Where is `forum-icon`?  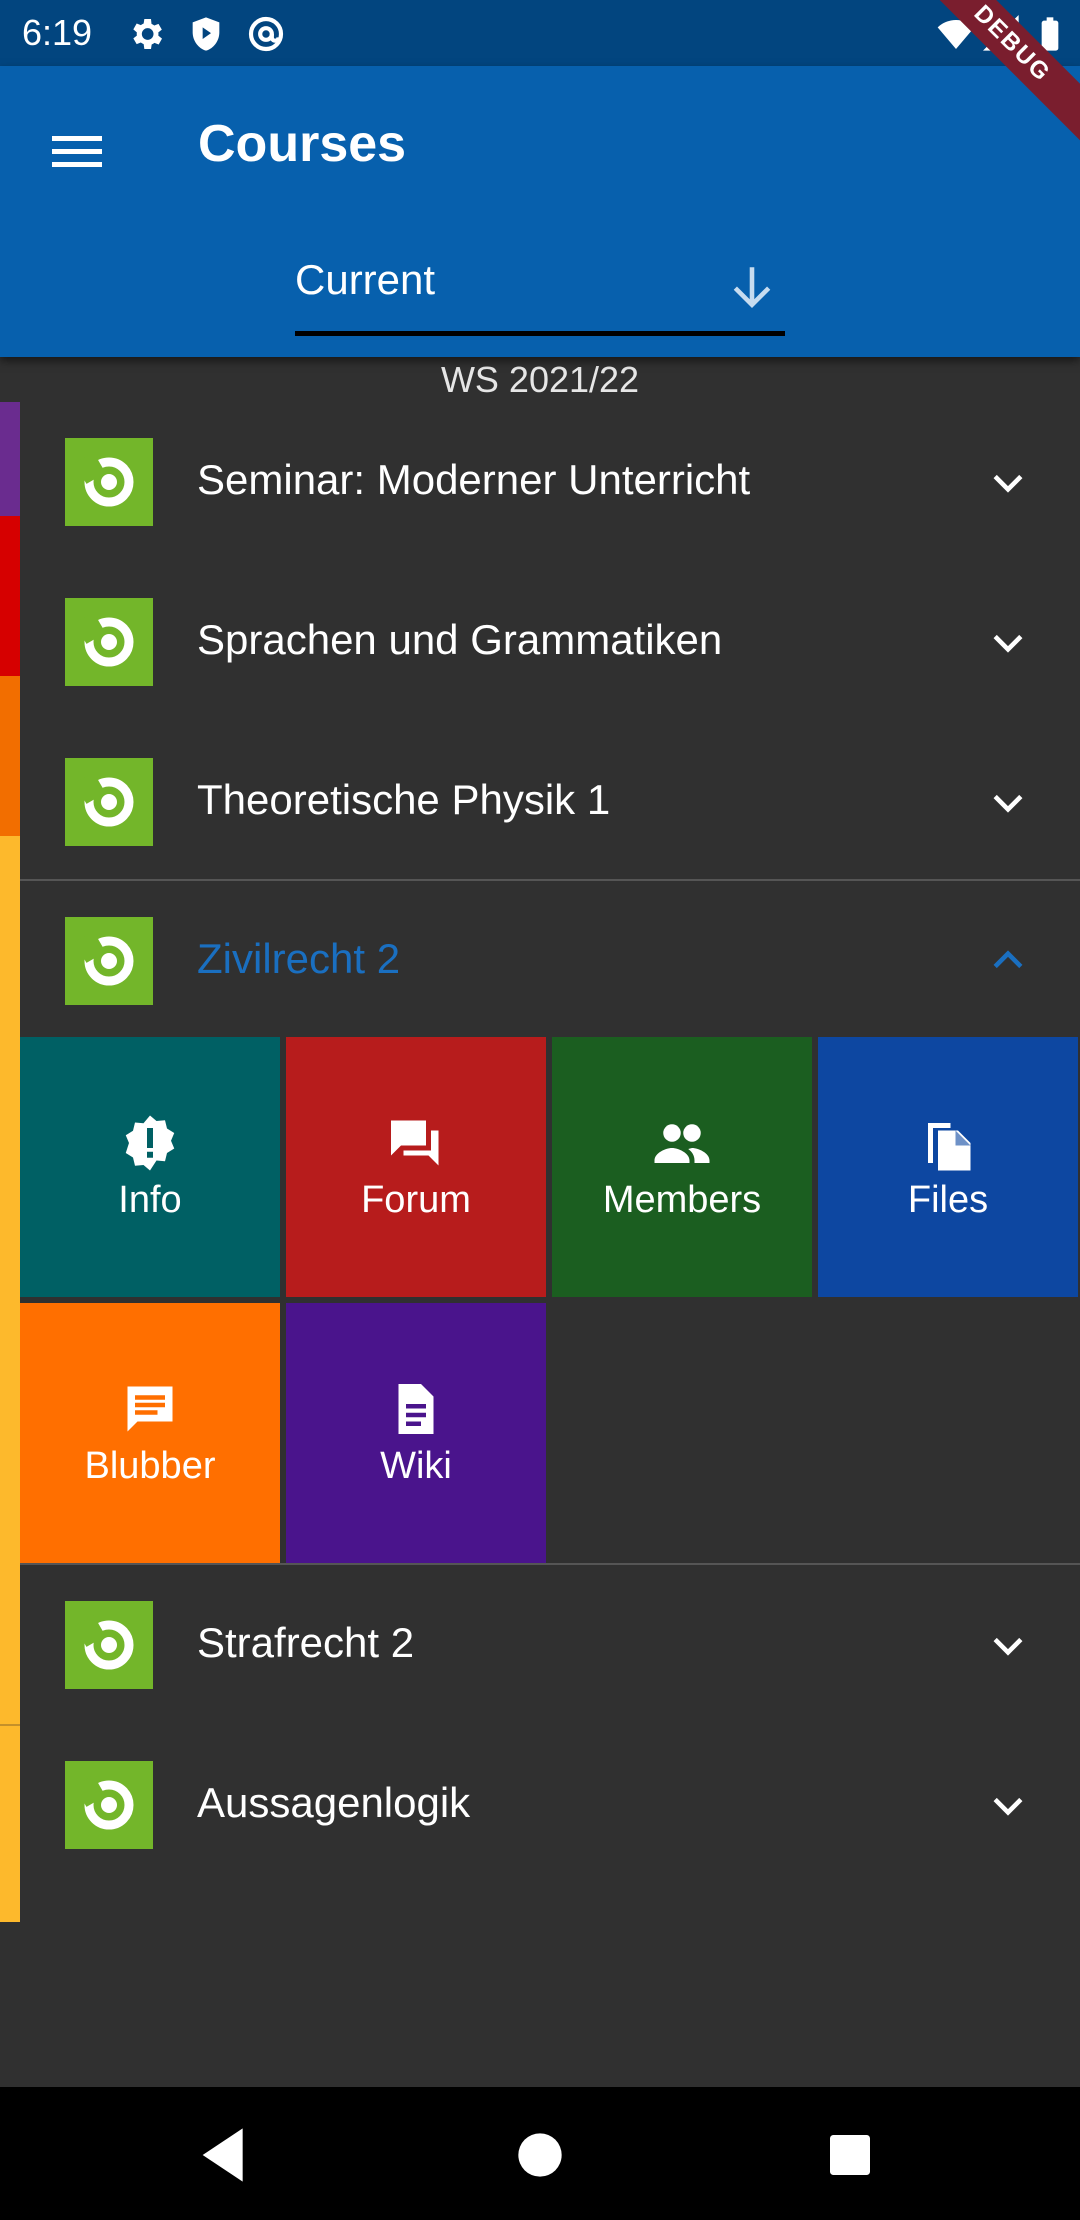 forum-icon is located at coordinates (415, 1143).